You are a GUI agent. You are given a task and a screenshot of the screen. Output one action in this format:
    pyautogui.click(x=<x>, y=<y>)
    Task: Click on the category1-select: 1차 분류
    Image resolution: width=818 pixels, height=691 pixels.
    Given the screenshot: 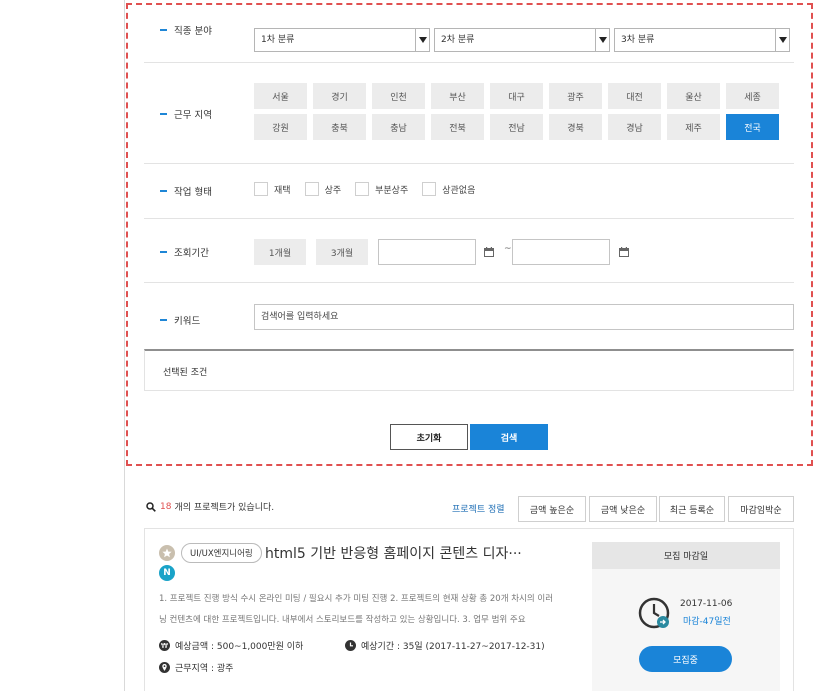 What is the action you would take?
    pyautogui.click(x=342, y=40)
    